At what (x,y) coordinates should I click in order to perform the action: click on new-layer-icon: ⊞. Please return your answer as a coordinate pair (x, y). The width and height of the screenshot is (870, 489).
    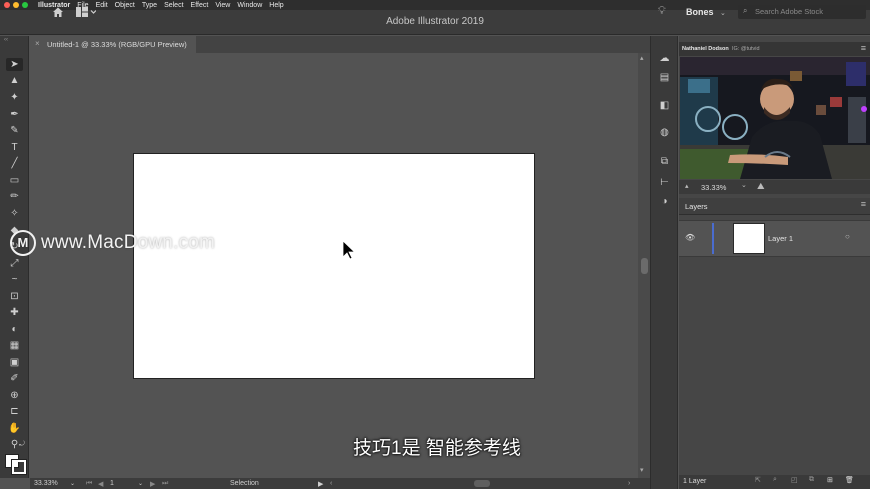
    Looking at the image, I should click on (830, 480).